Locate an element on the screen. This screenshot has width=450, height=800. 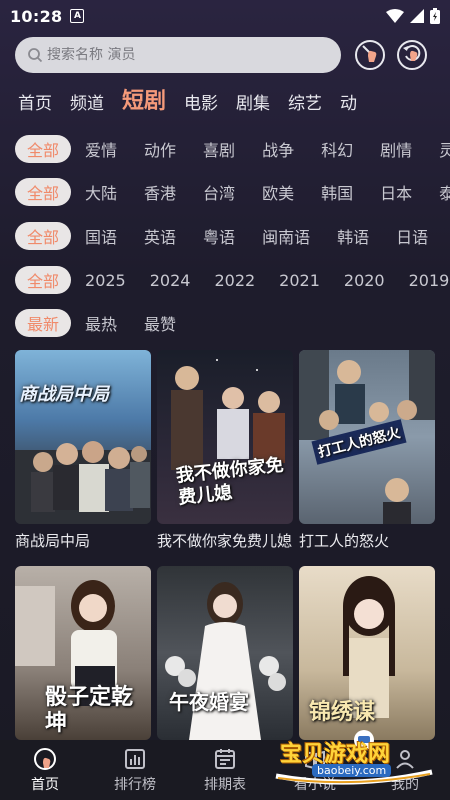
drama-card: 我不做你家免费儿媳 我不做你家免费儿媳 is located at coordinates (225, 450).